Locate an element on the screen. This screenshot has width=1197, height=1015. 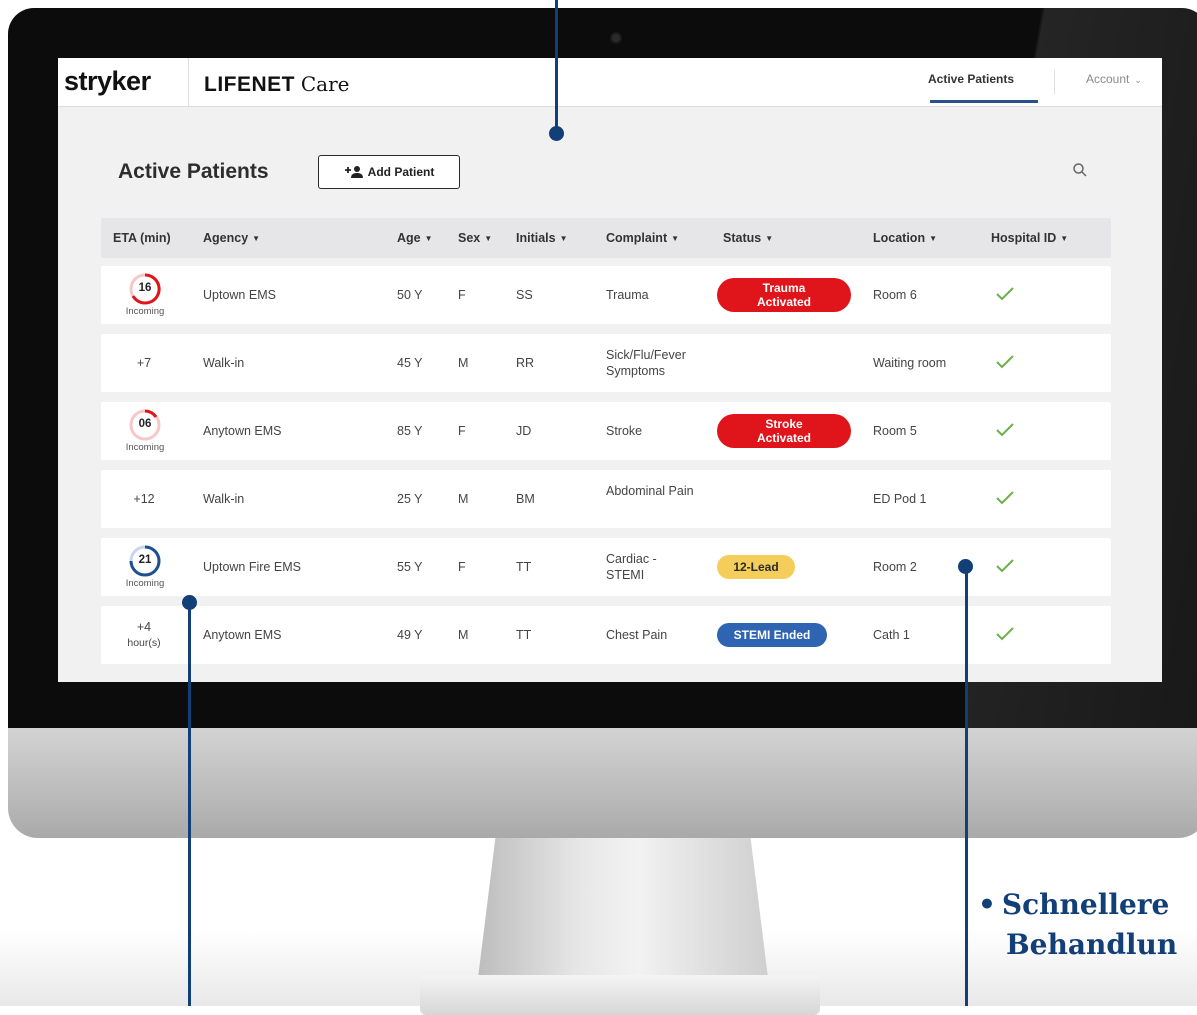
col-agency: Agency ▼ is located at coordinates (231, 238).